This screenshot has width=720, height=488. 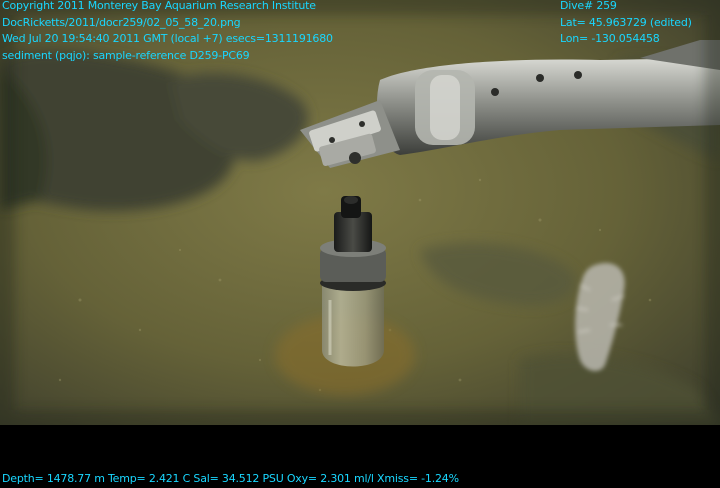 I want to click on dive-number: Dive# 259, so click(x=588, y=6).